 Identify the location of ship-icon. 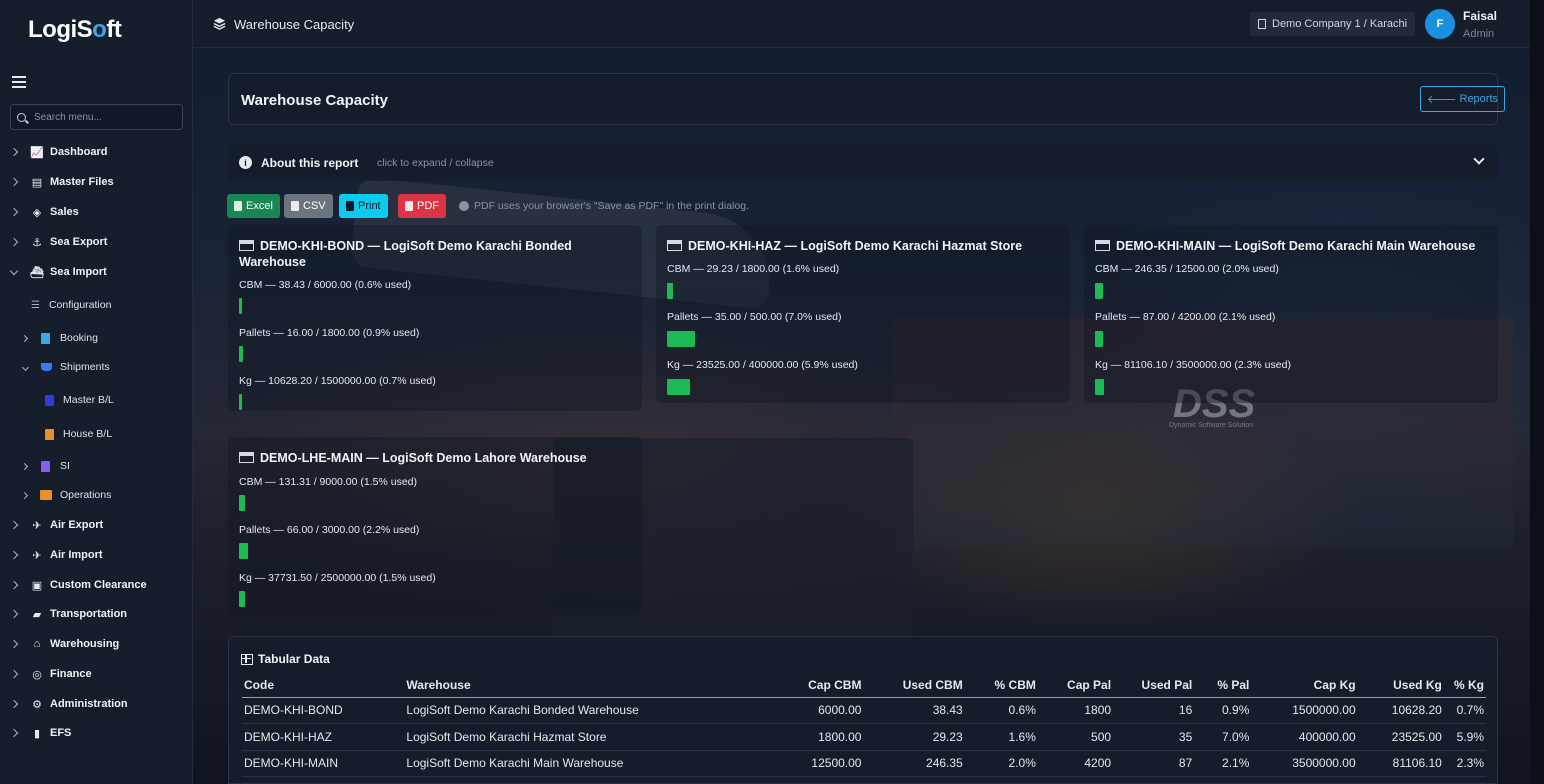
(46, 367).